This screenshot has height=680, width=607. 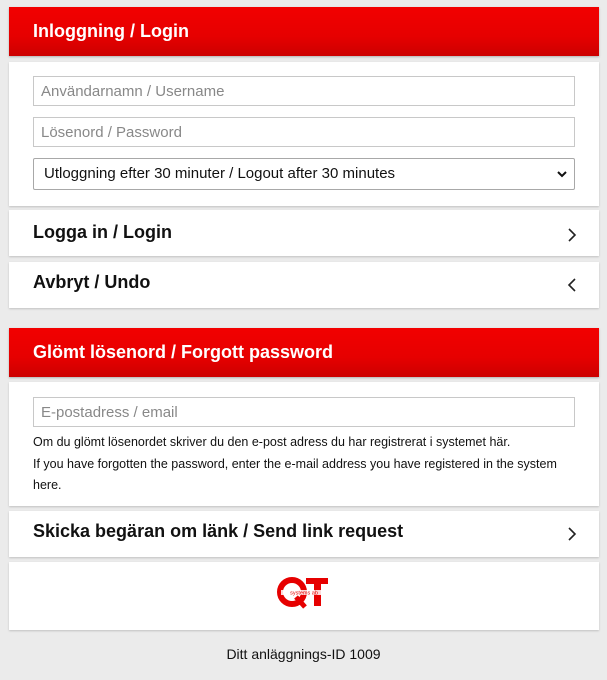 I want to click on login-button: Logga in / Login, so click(x=304, y=233).